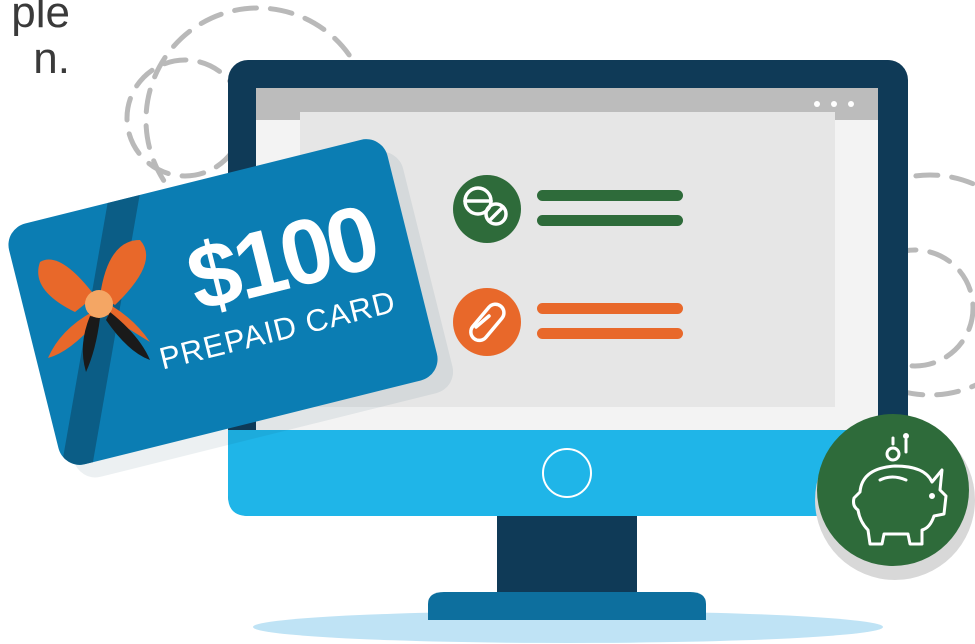 The width and height of the screenshot is (975, 644). I want to click on monitor-chin, so click(568, 473).